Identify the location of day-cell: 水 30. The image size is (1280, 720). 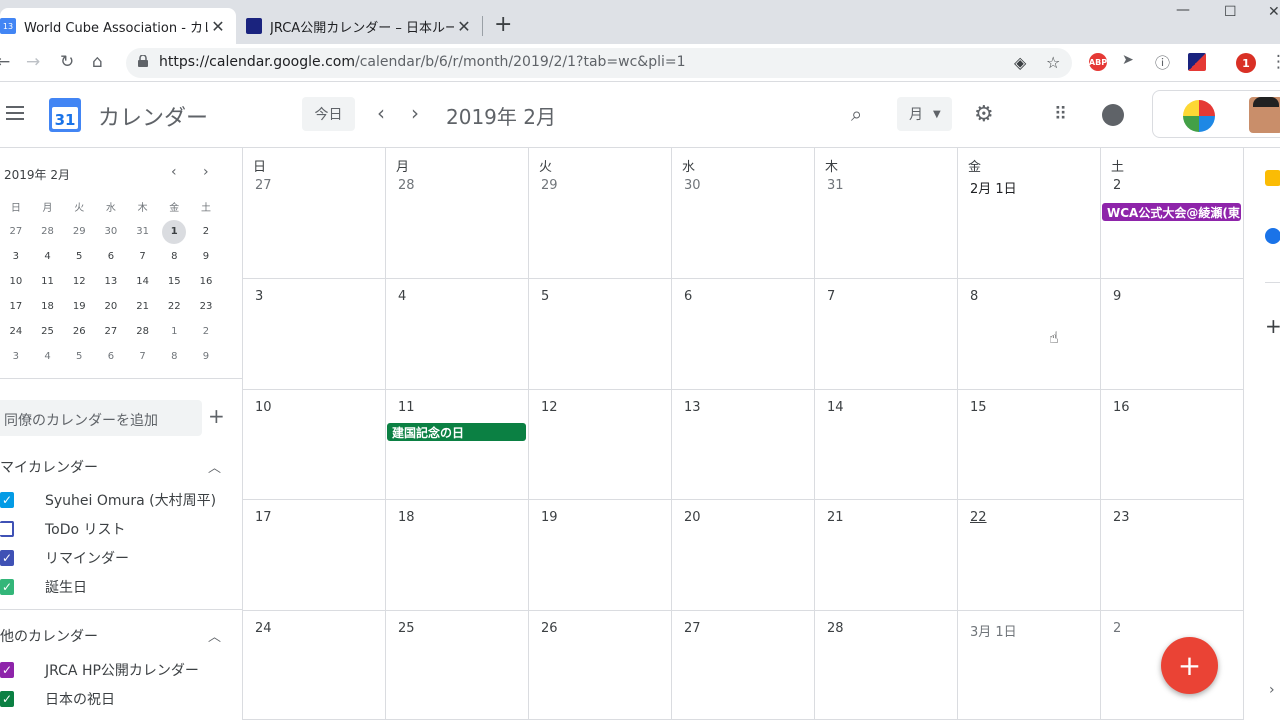
(743, 213).